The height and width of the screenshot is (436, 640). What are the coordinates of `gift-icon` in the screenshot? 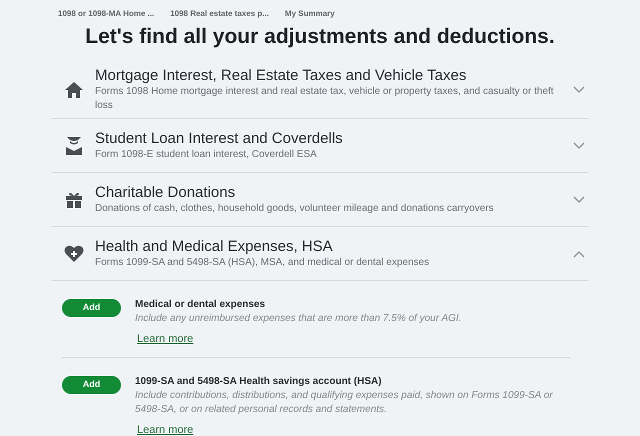 It's located at (73, 199).